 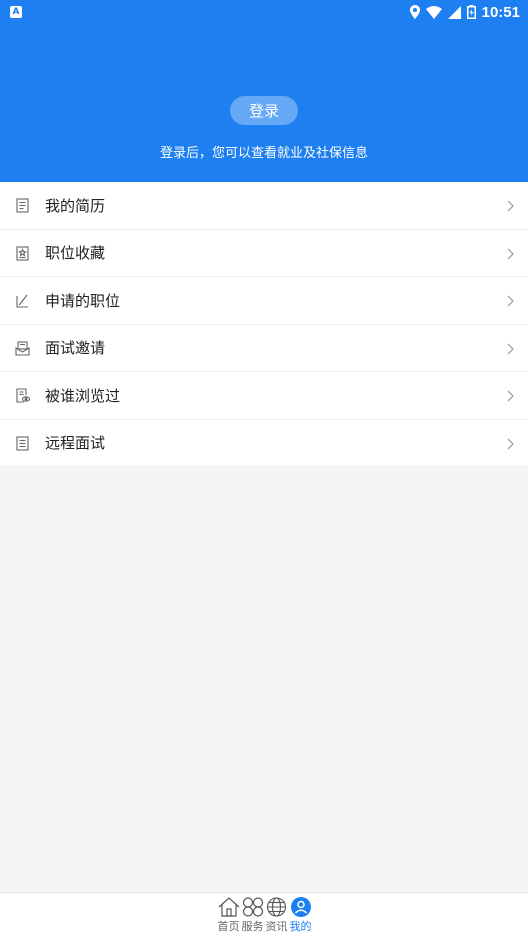 I want to click on tab-news: 资讯, so click(x=276, y=917).